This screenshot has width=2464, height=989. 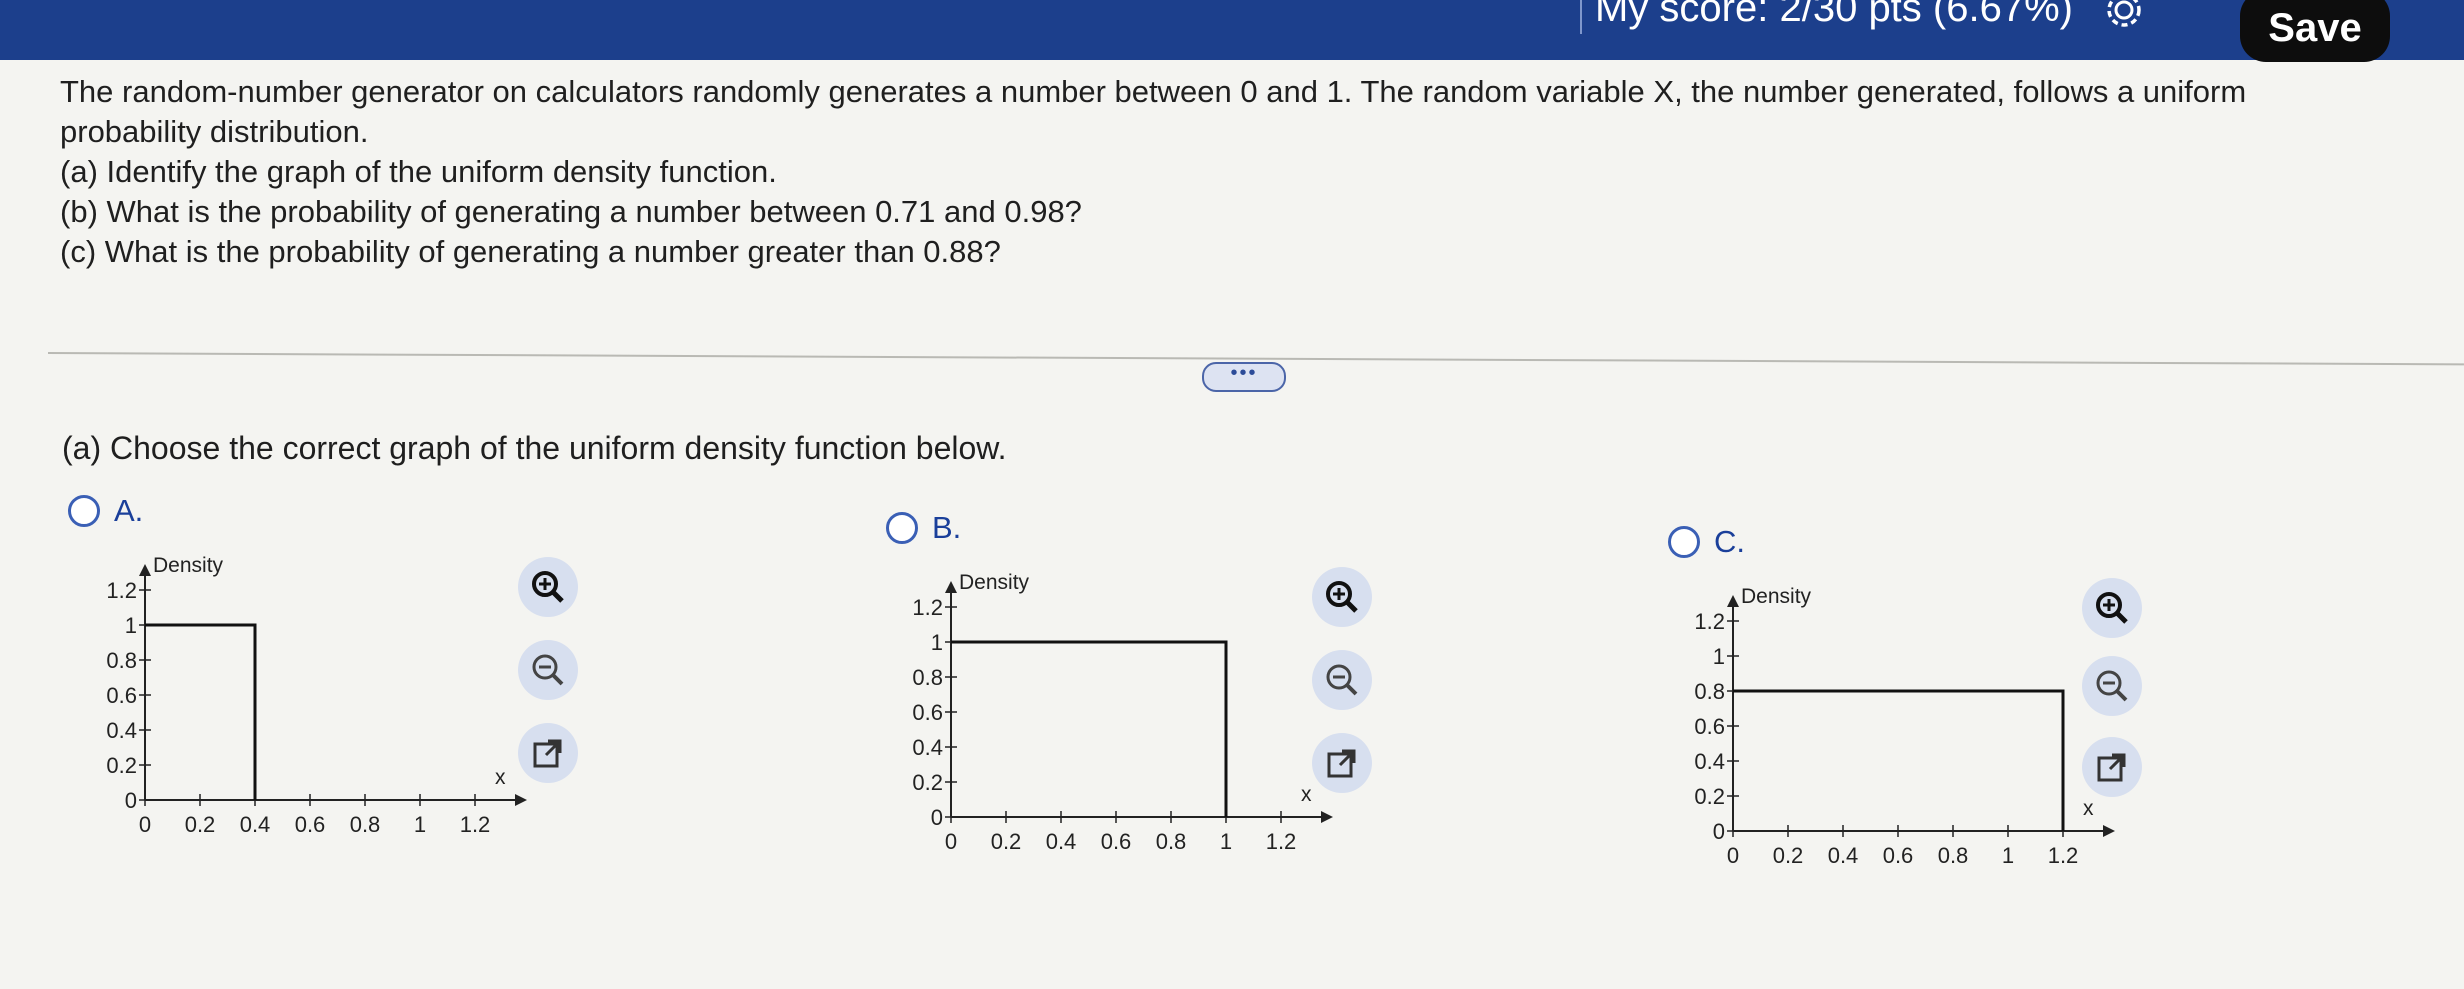 What do you see at coordinates (923, 528) in the screenshot?
I see `option-b: B.` at bounding box center [923, 528].